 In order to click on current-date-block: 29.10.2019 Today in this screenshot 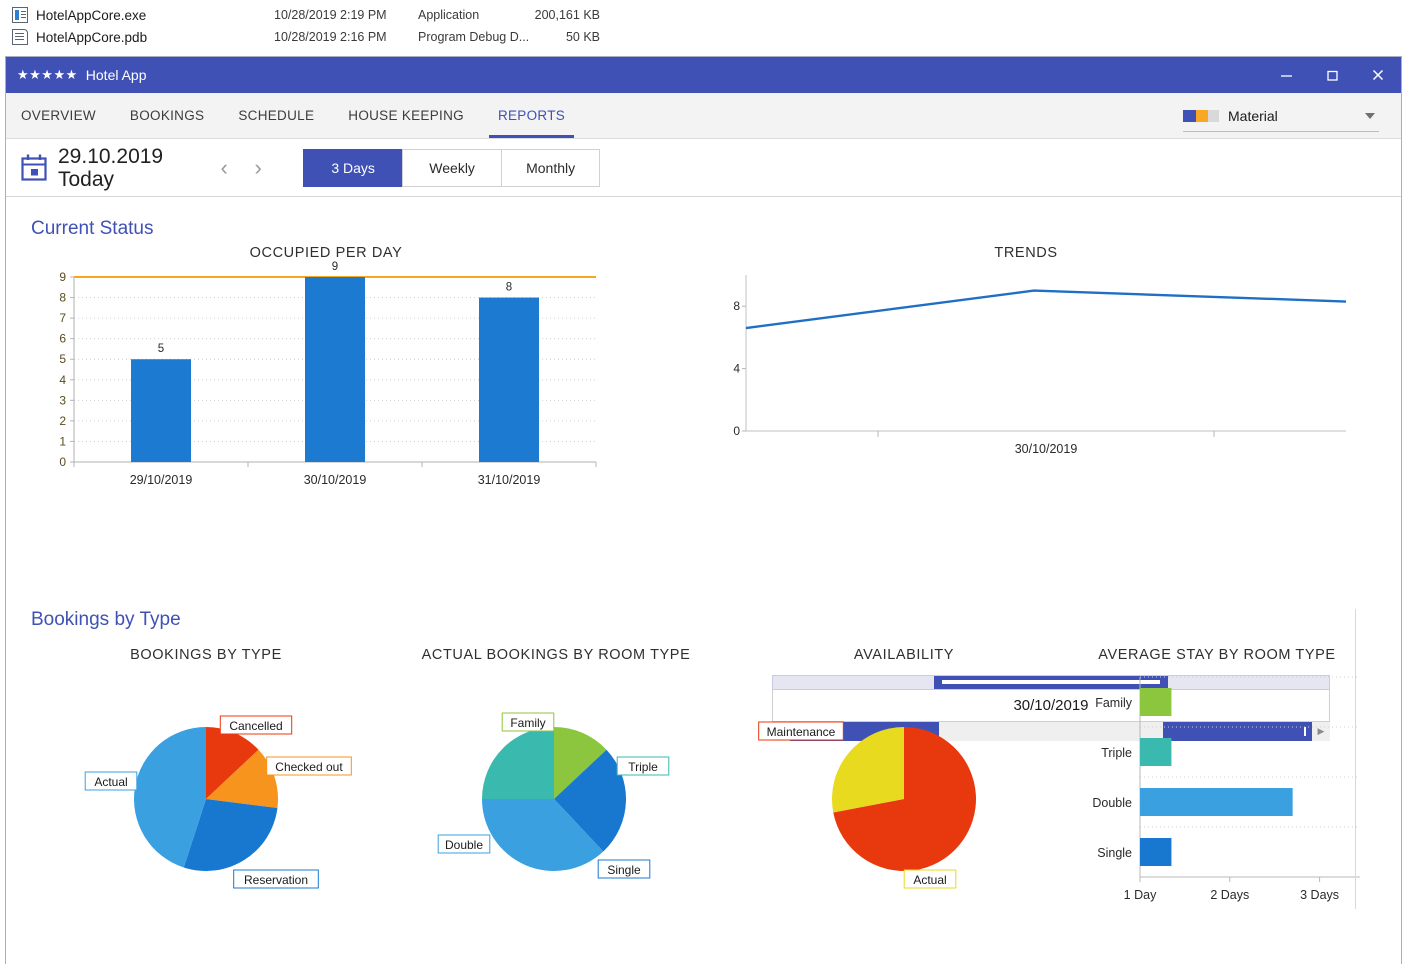, I will do `click(110, 168)`.